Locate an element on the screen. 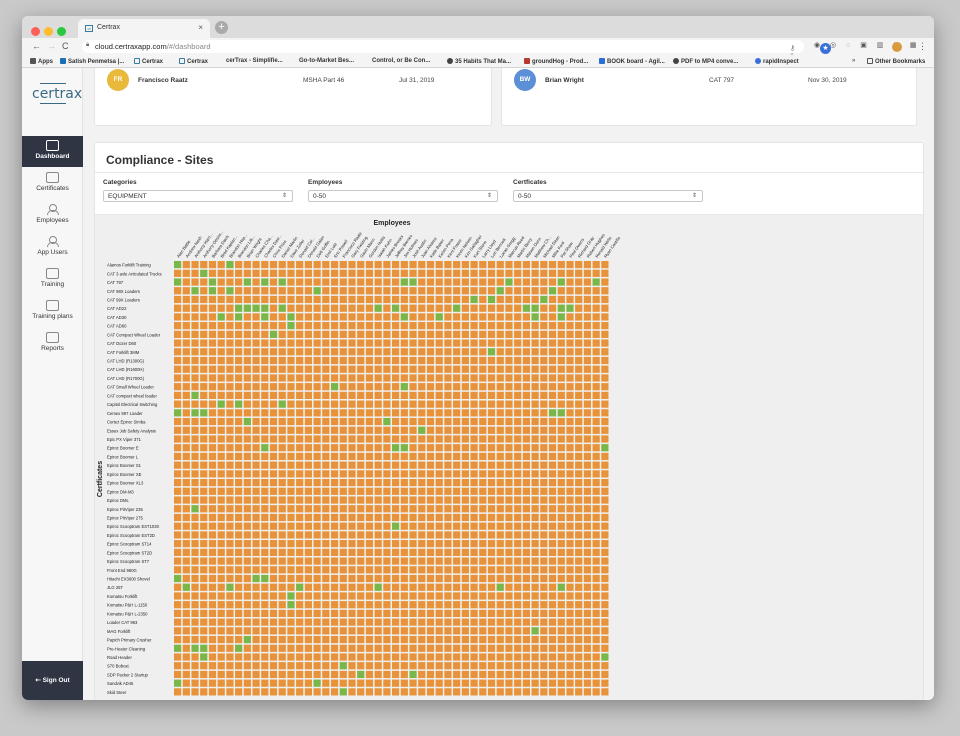 Image resolution: width=960 pixels, height=736 pixels. sidebar-item-training: Training is located at coordinates (52, 279).